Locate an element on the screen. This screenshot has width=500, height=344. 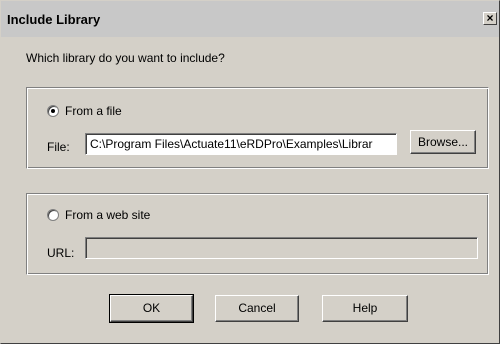
dialog-title: Include Library is located at coordinates (54, 19).